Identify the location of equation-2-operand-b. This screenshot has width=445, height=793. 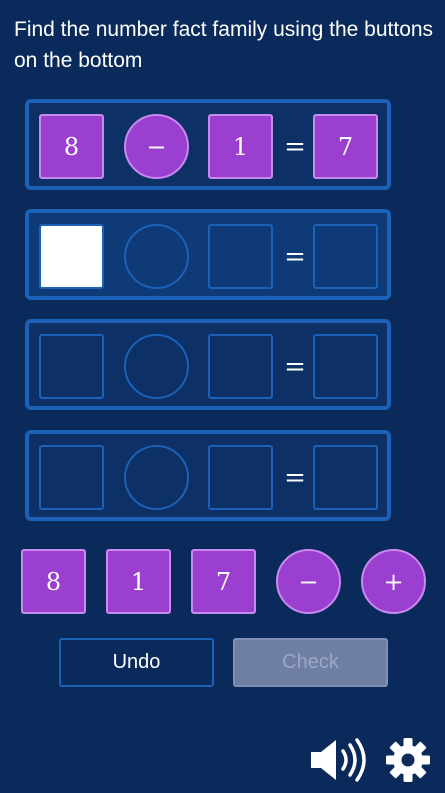
(240, 256).